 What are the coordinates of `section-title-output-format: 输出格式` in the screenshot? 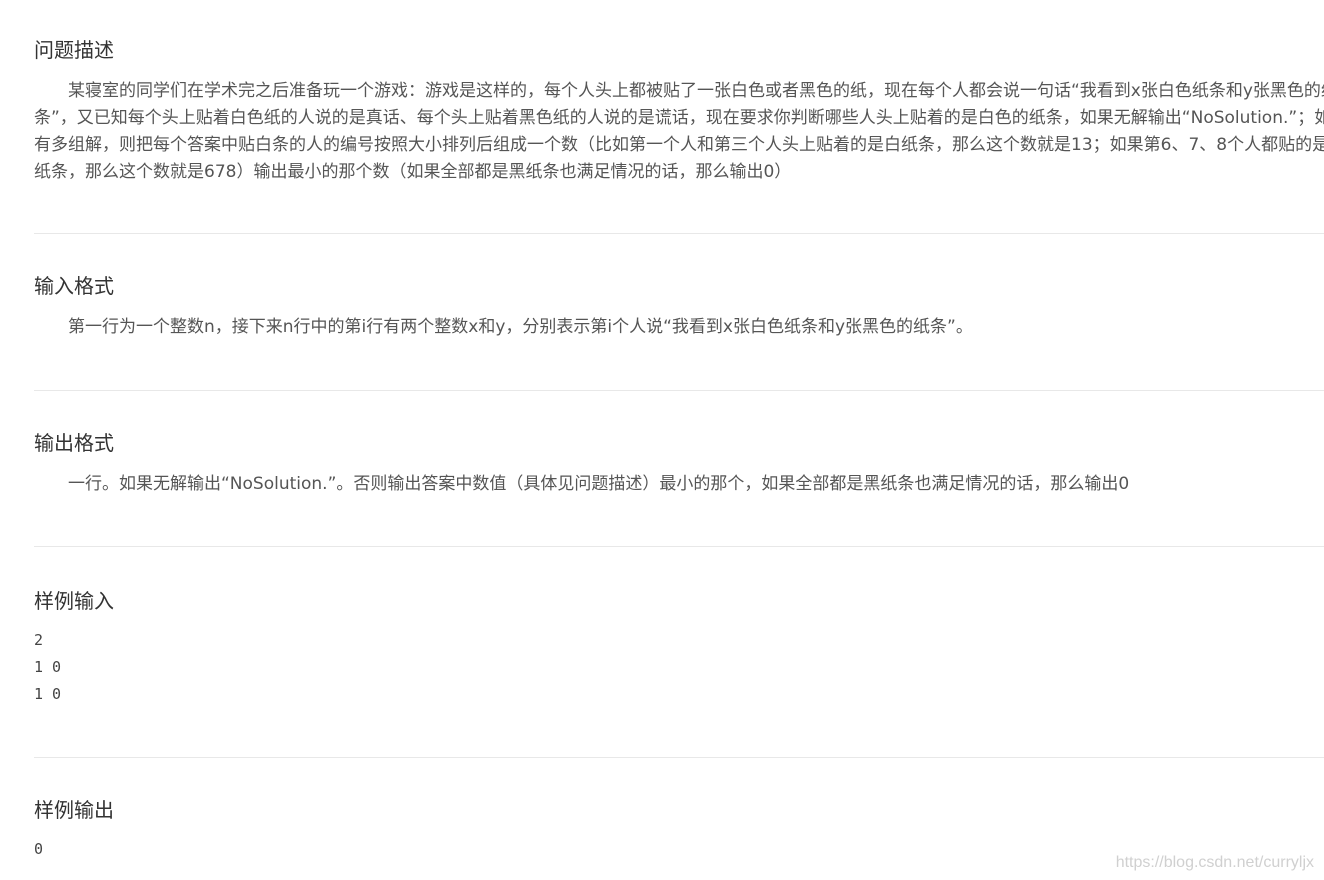 It's located at (74, 443).